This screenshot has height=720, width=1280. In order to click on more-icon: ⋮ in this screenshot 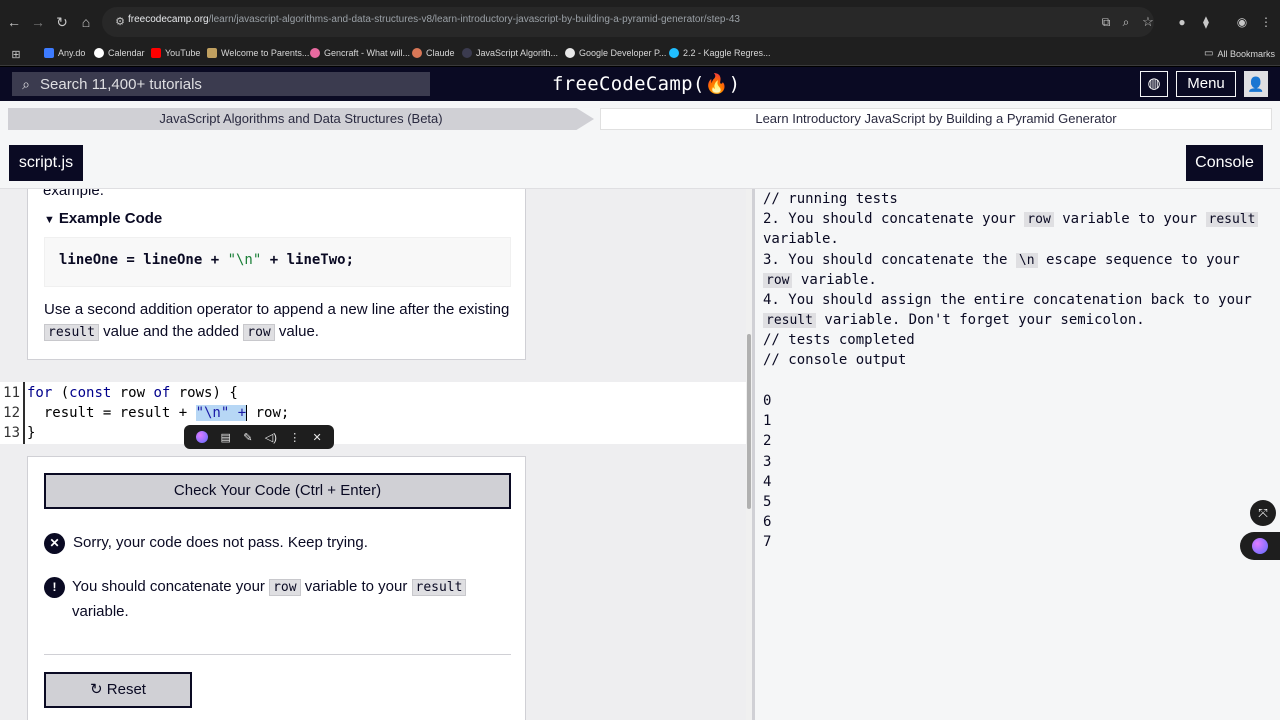, I will do `click(294, 437)`.